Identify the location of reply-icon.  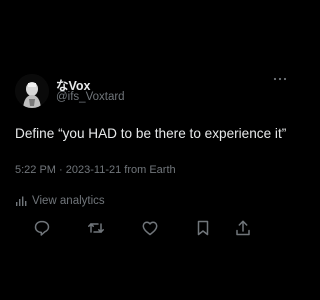
(42, 228).